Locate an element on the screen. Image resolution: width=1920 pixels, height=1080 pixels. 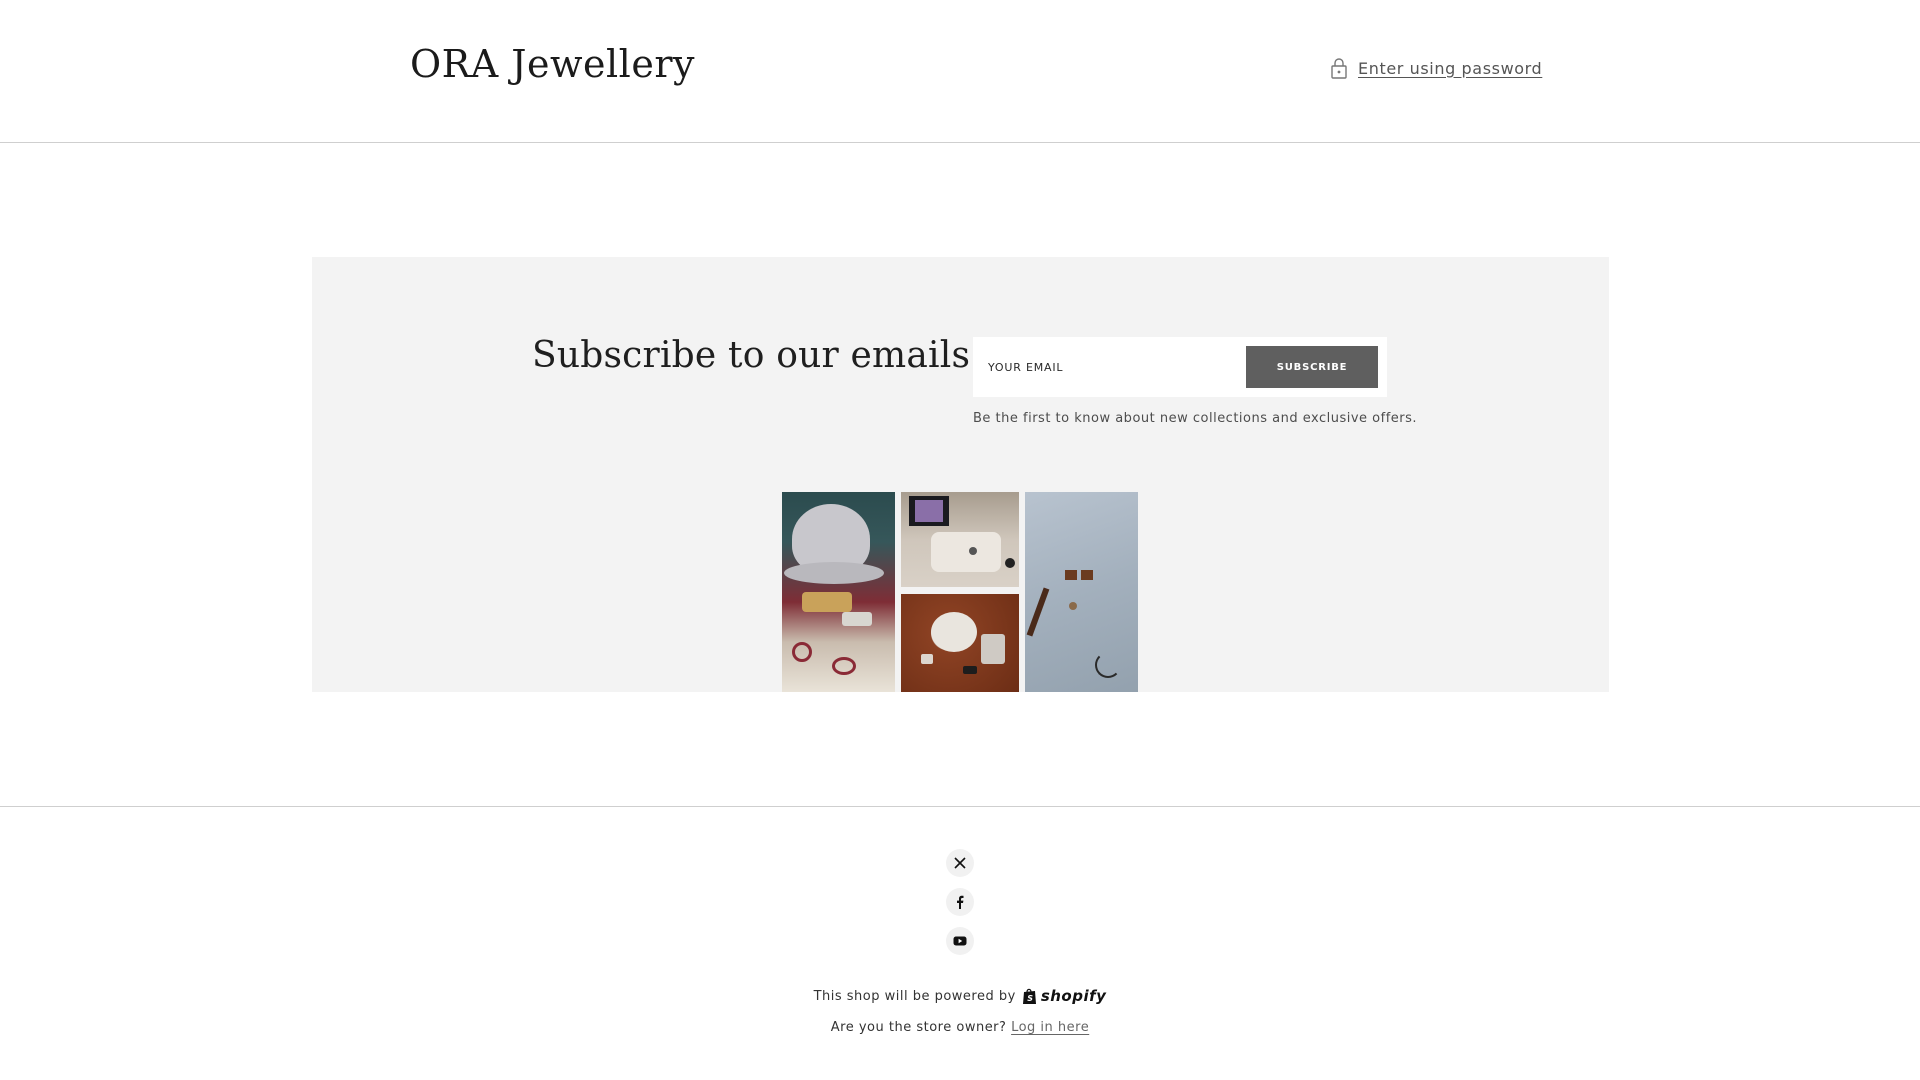
social-facebook-link is located at coordinates (960, 902).